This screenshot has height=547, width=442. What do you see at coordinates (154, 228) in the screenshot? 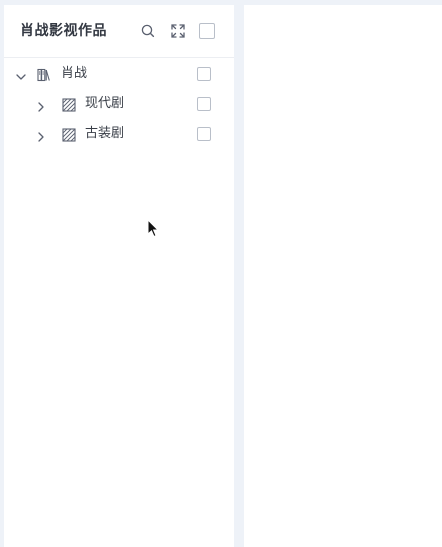
I see `mouse-cursor-icon` at bounding box center [154, 228].